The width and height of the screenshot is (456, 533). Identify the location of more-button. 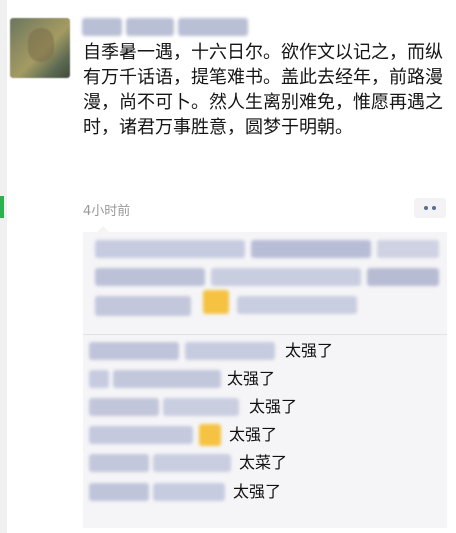
(430, 208).